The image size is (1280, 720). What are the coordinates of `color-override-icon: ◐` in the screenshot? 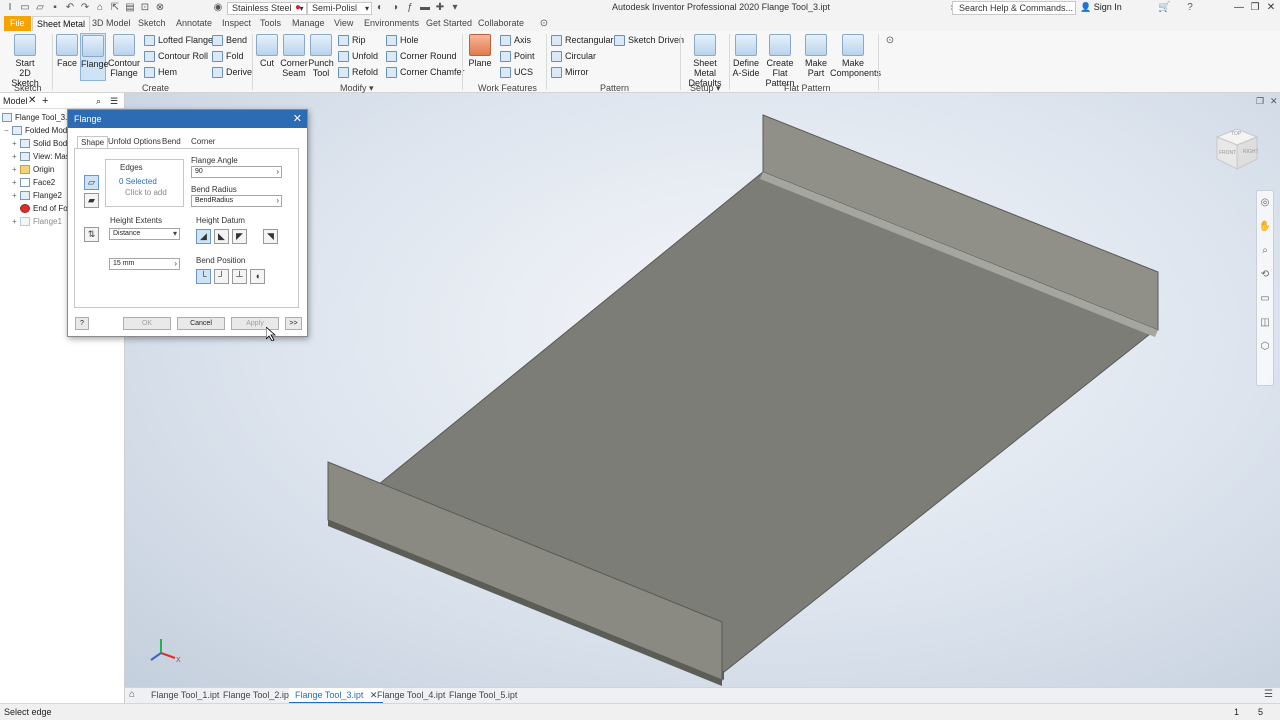 It's located at (380, 8).